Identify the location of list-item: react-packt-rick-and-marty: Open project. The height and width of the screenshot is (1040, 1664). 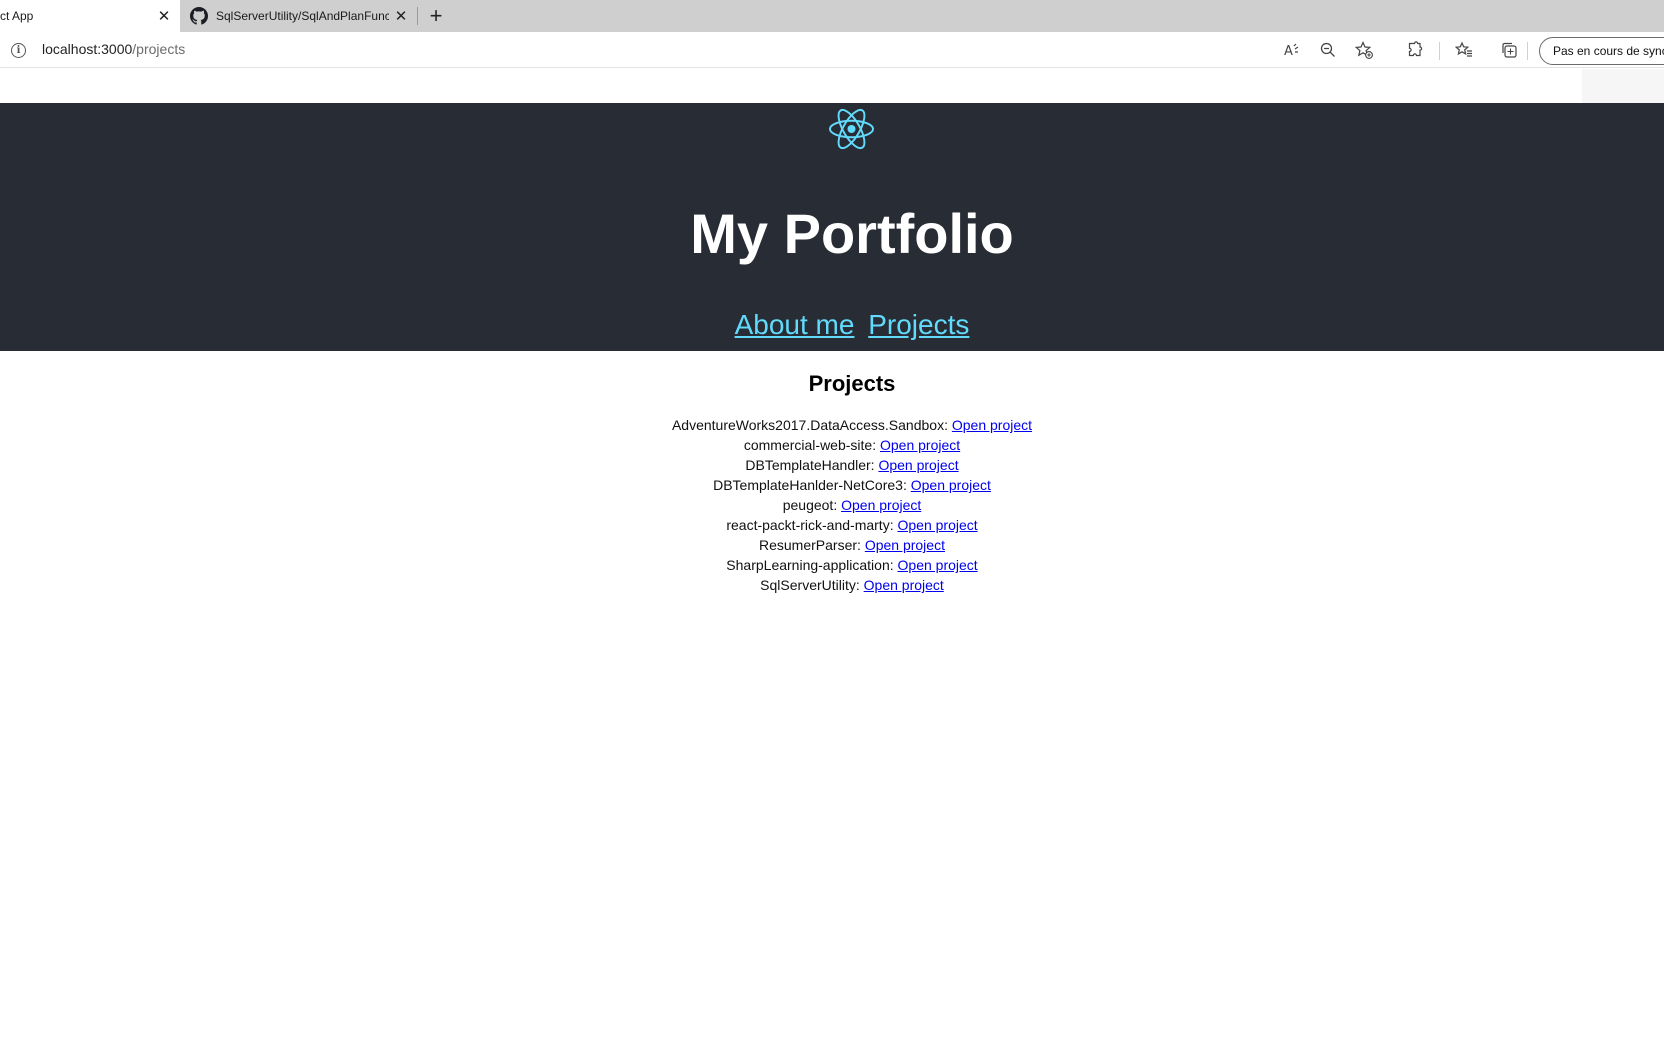
(832, 525).